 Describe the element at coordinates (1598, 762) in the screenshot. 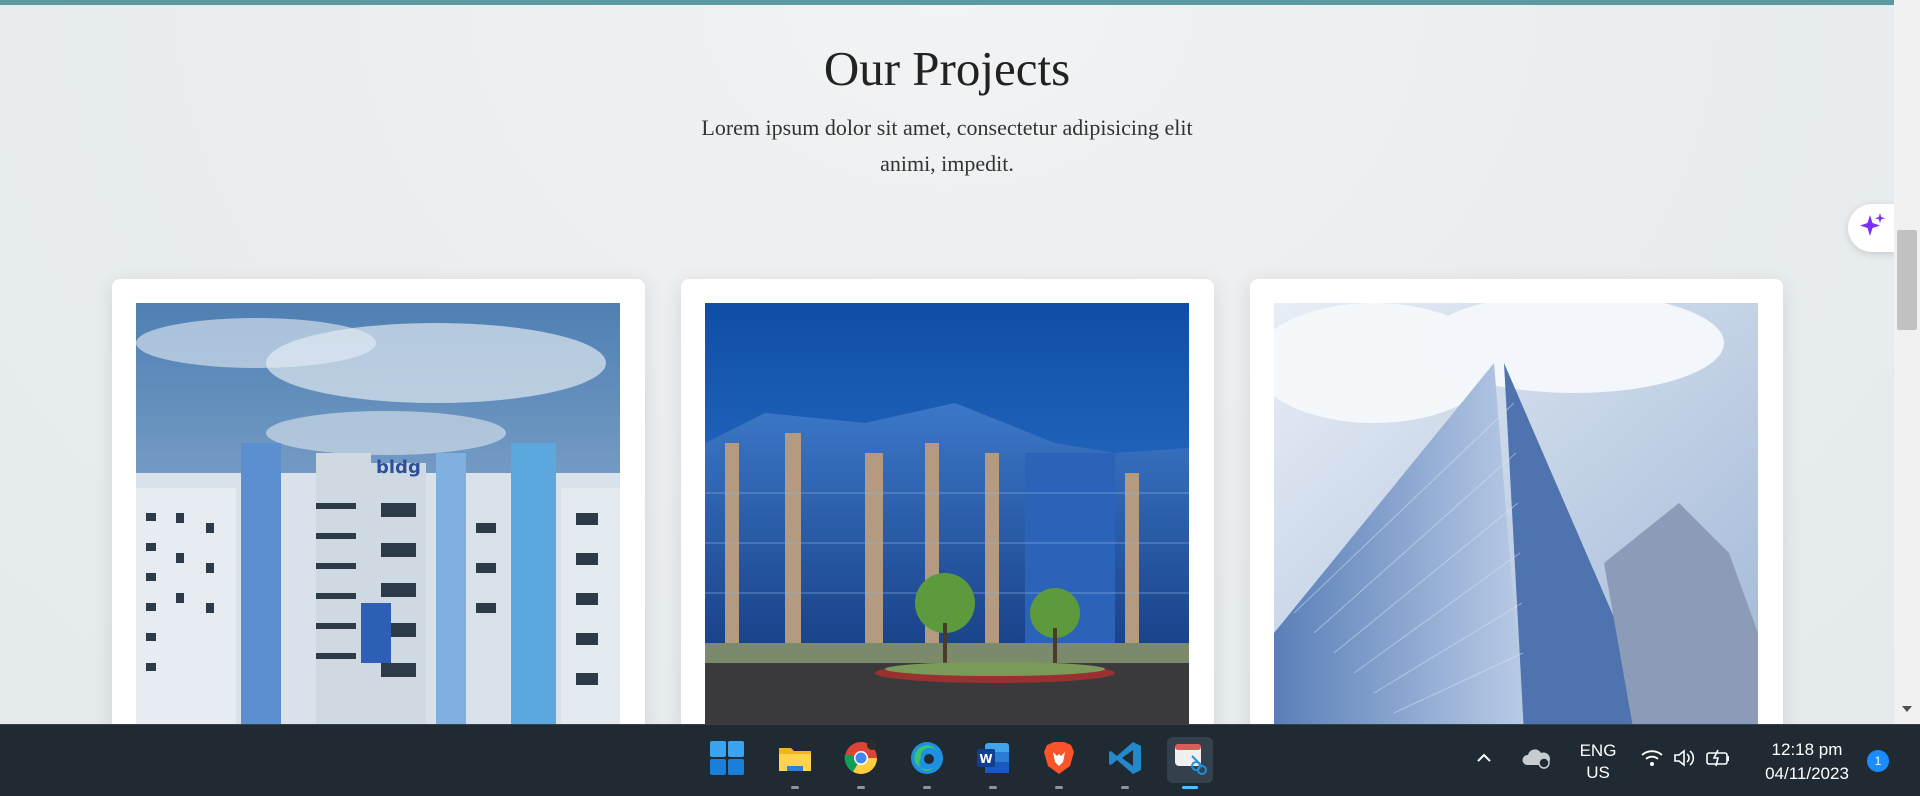

I see `language-indicator: ENG US` at that location.